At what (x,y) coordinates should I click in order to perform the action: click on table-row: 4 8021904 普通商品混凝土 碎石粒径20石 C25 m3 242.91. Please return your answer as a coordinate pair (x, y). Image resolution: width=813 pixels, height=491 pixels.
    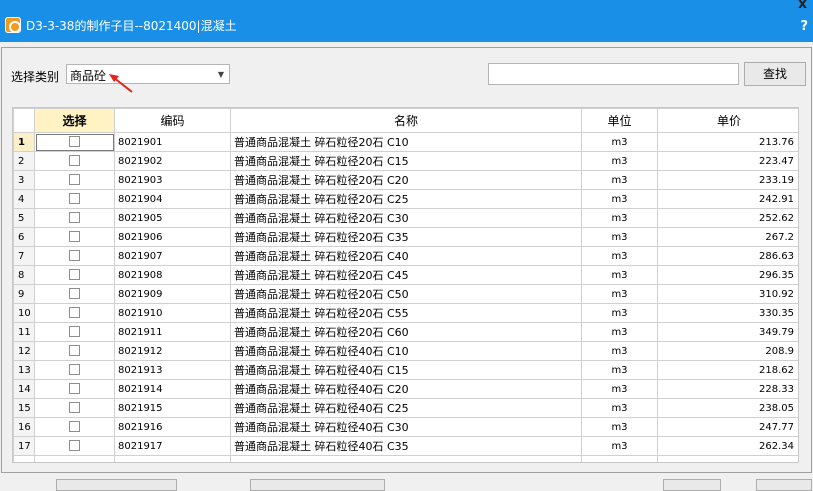
    Looking at the image, I should click on (405, 199).